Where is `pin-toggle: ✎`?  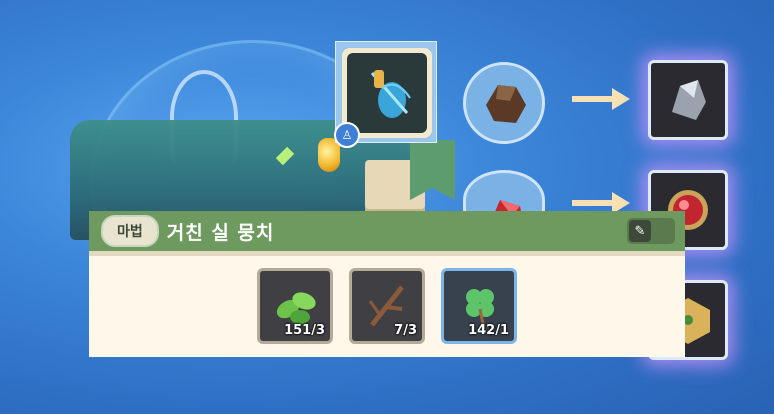 pin-toggle: ✎ is located at coordinates (651, 231).